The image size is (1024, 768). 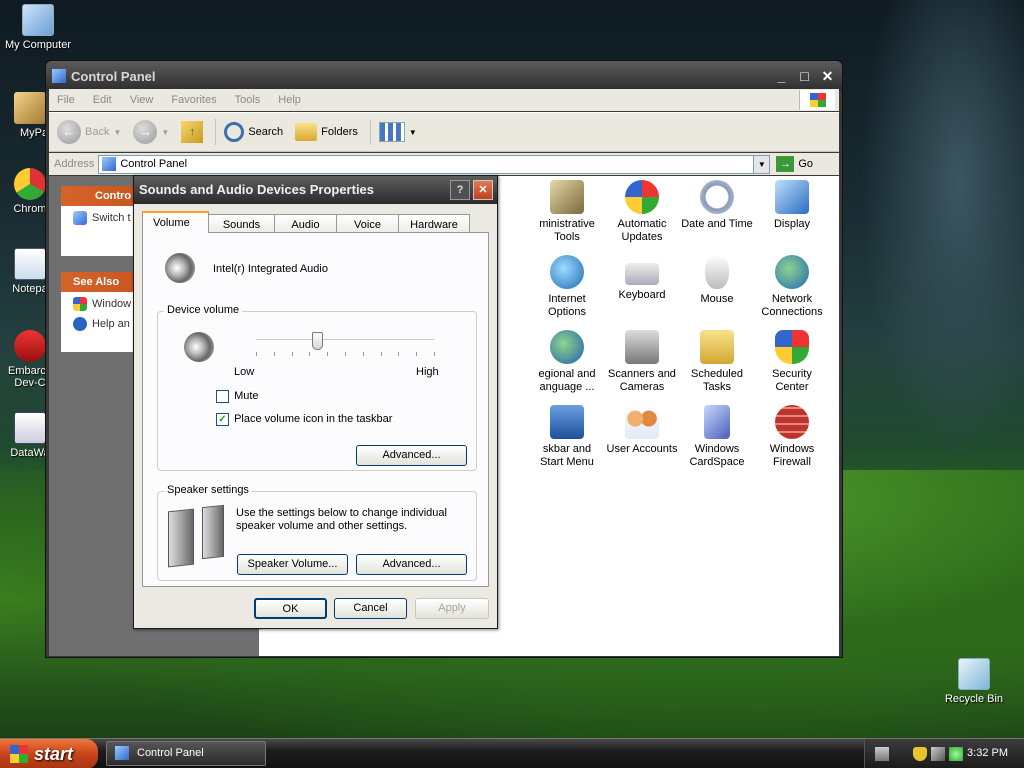 I want to click on address-input: Control Panel ▼, so click(x=434, y=164).